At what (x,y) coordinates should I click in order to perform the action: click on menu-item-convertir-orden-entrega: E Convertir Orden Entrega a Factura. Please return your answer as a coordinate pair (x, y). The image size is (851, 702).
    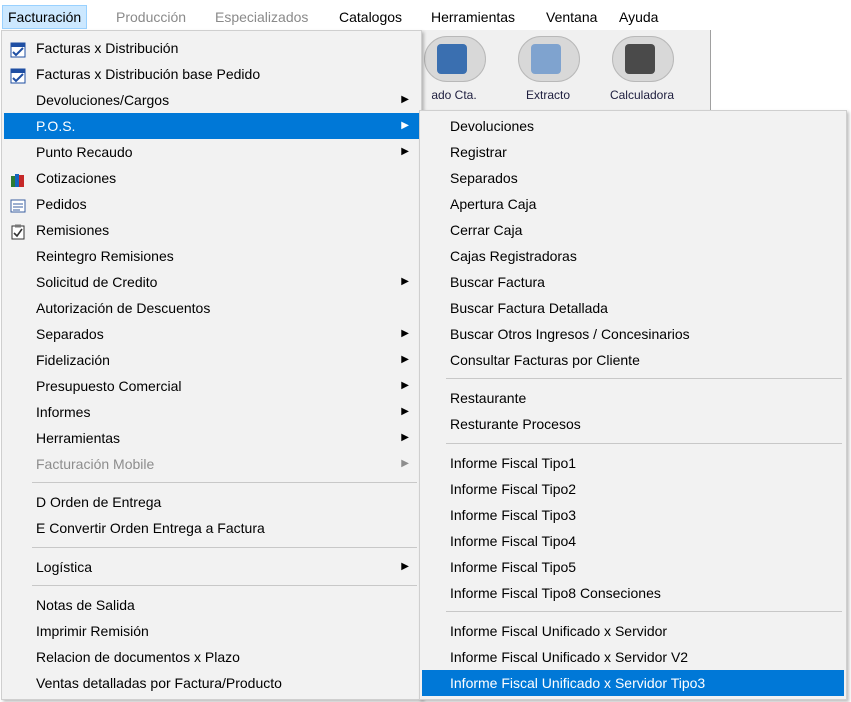
    Looking at the image, I should click on (211, 528).